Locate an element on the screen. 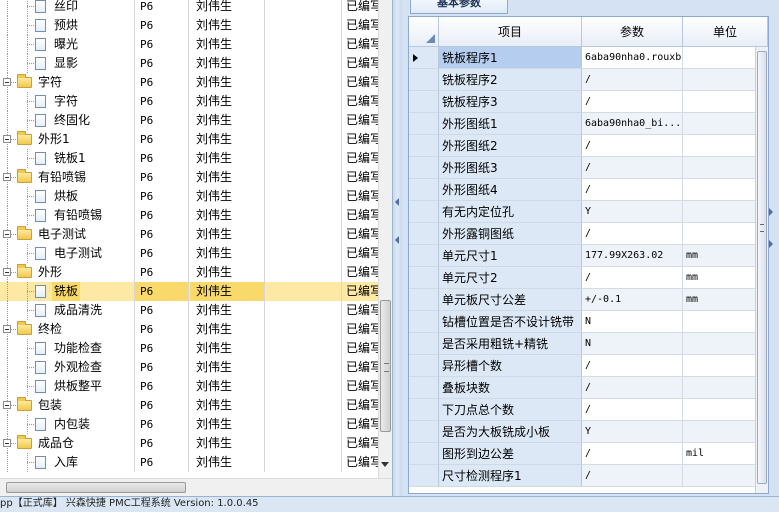  parameter-vertical-scrollbar is located at coordinates (761, 270).